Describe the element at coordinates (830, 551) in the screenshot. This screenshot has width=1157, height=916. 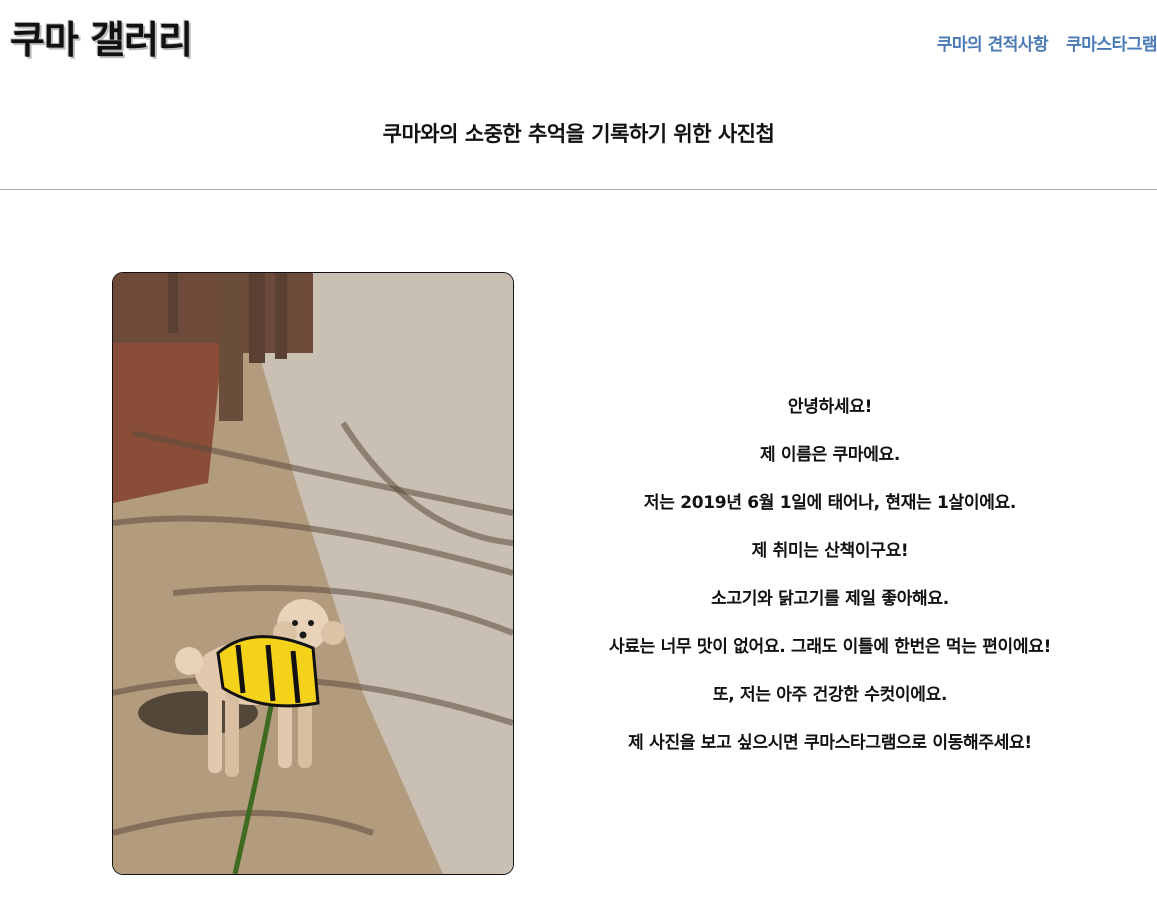
I see `intro-line: 제 취미는 산책이구요!` at that location.